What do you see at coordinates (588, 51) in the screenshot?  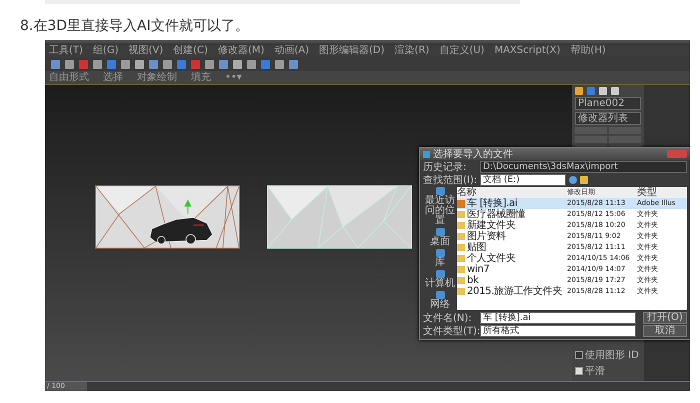 I see `menu-item: 帮助(H)` at bounding box center [588, 51].